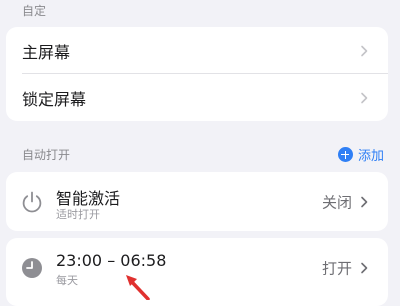 Image resolution: width=400 pixels, height=306 pixels. Describe the element at coordinates (111, 260) in the screenshot. I see `schedule-time-range: 23:00 – 06:58` at that location.